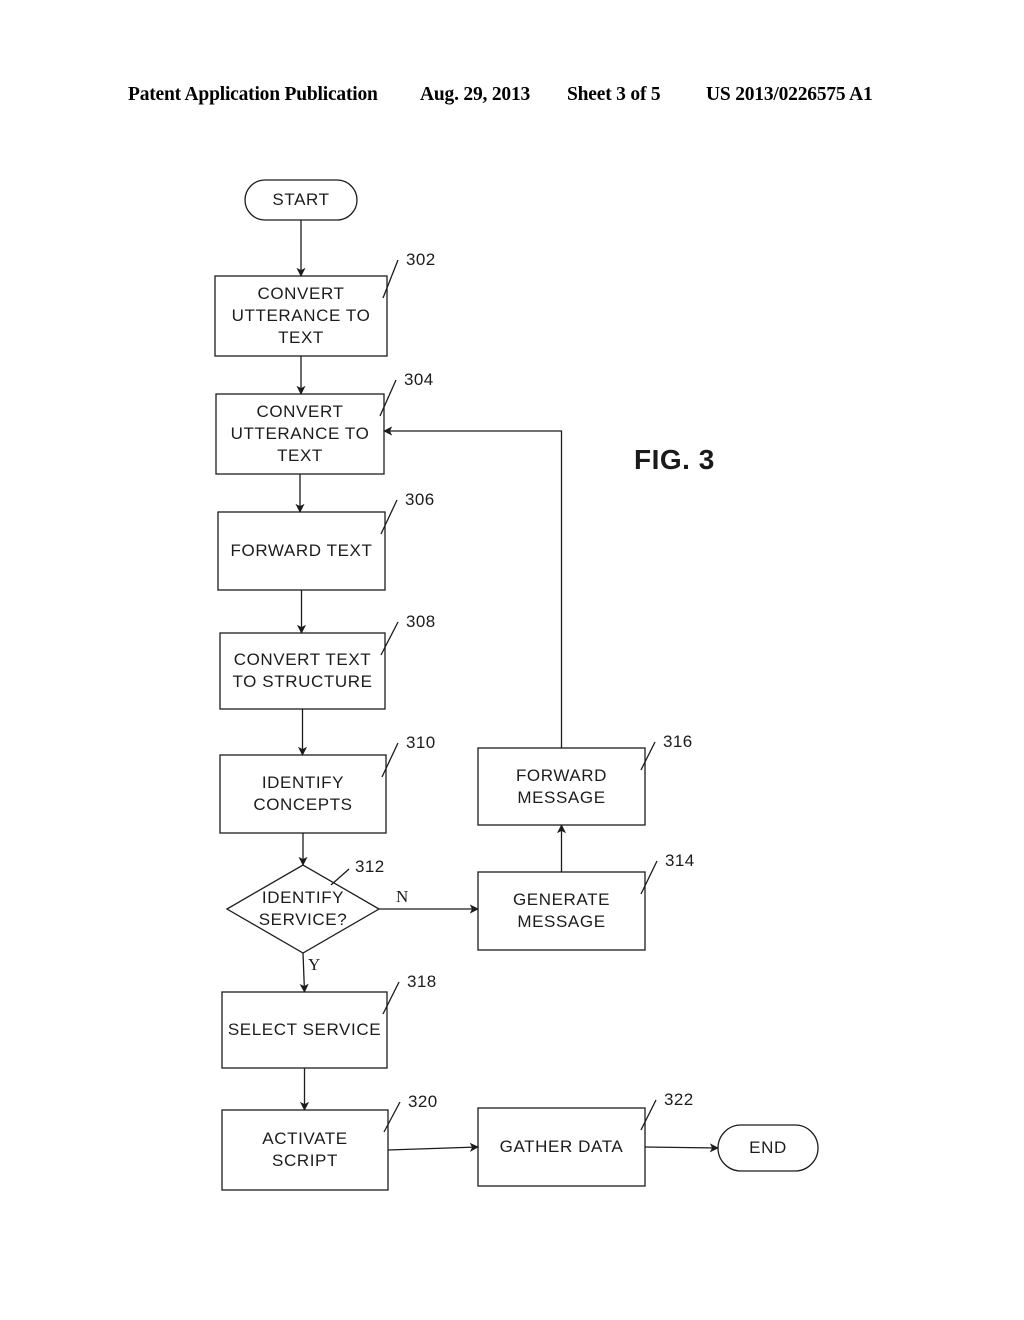  What do you see at coordinates (419, 379) in the screenshot?
I see `reference-numeral-304: 304` at bounding box center [419, 379].